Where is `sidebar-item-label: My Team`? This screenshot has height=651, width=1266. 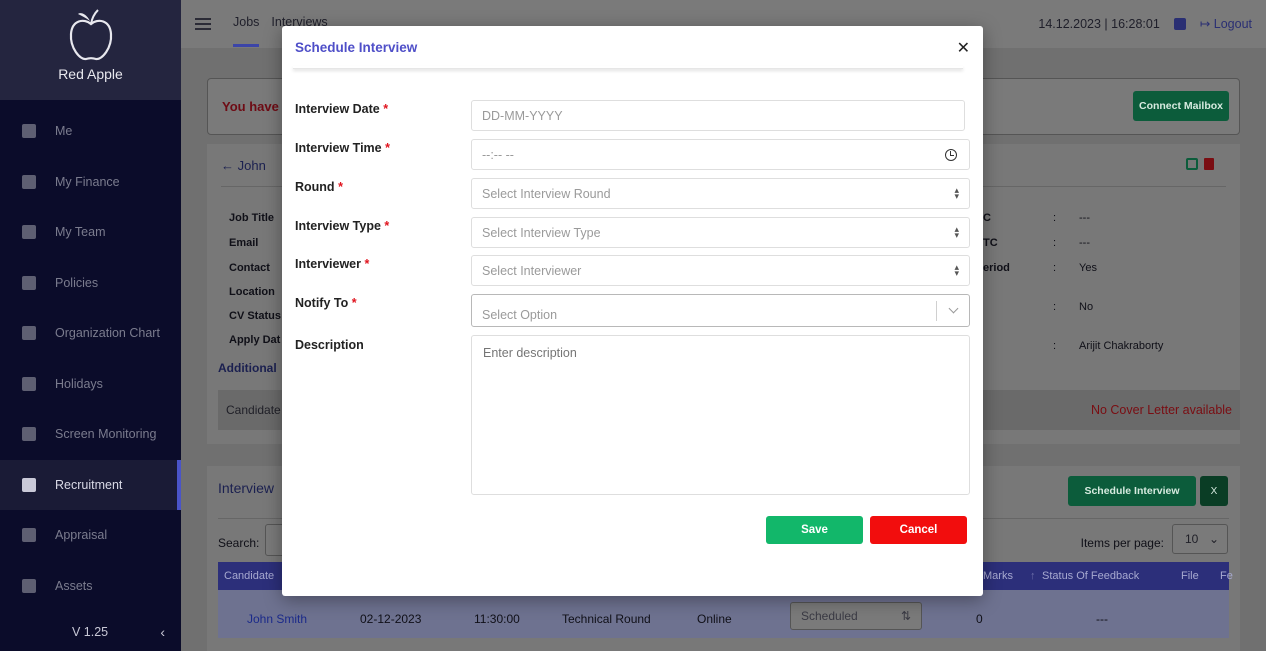 sidebar-item-label: My Team is located at coordinates (80, 232).